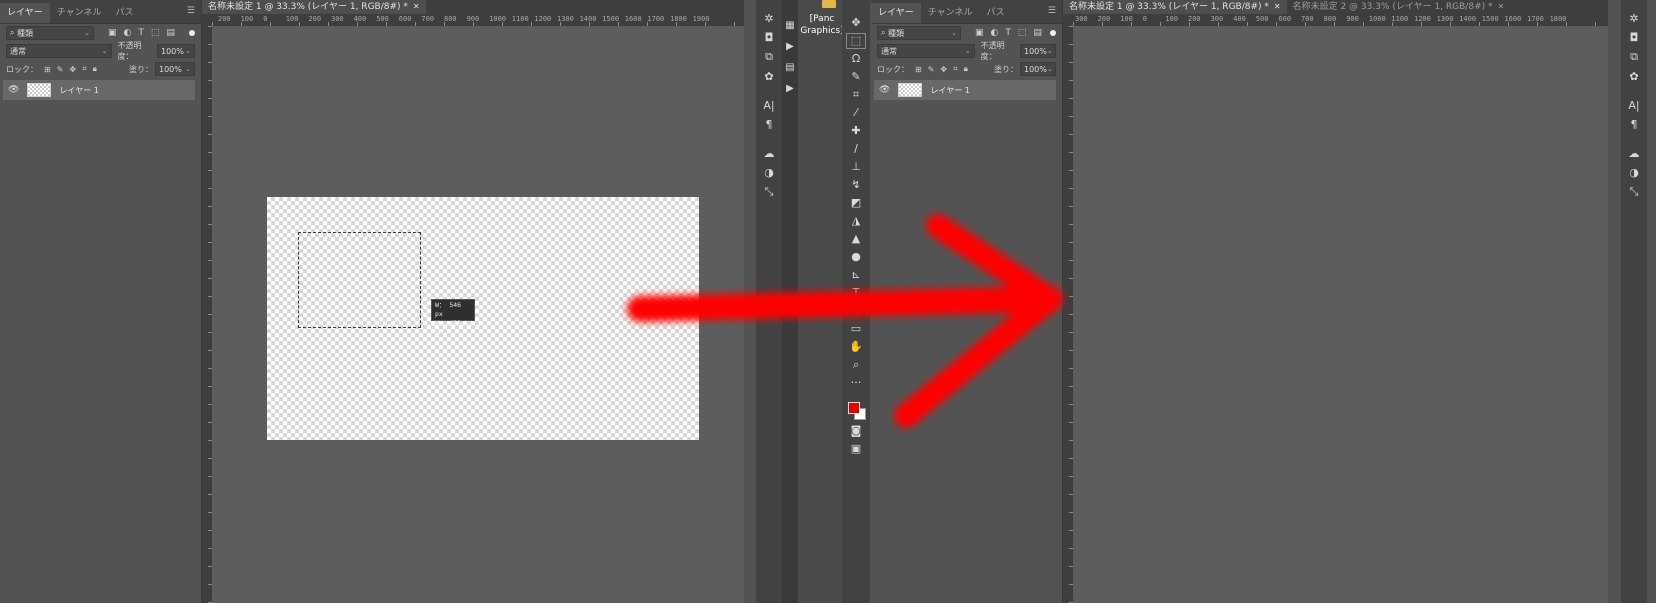 The image size is (1656, 603). Describe the element at coordinates (856, 149) in the screenshot. I see `brush-tool-icon: ∕` at that location.